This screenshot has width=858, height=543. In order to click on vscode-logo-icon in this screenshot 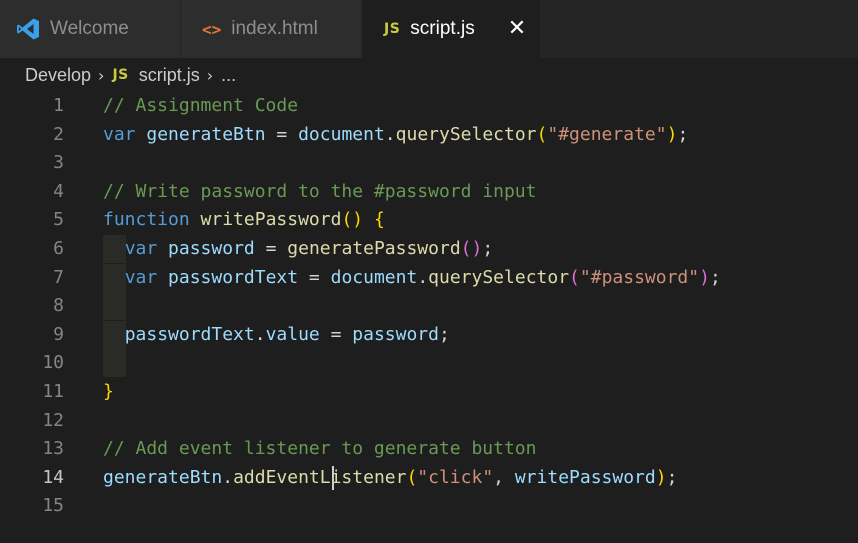, I will do `click(28, 29)`.